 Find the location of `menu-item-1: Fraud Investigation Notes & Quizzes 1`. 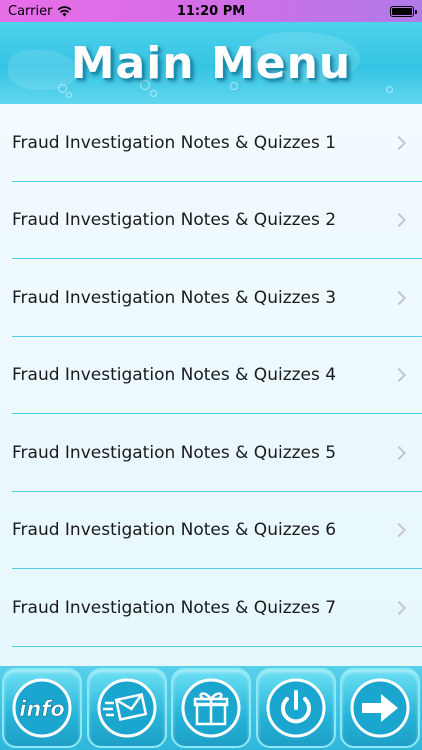

menu-item-1: Fraud Investigation Notes & Quizzes 1 is located at coordinates (211, 143).